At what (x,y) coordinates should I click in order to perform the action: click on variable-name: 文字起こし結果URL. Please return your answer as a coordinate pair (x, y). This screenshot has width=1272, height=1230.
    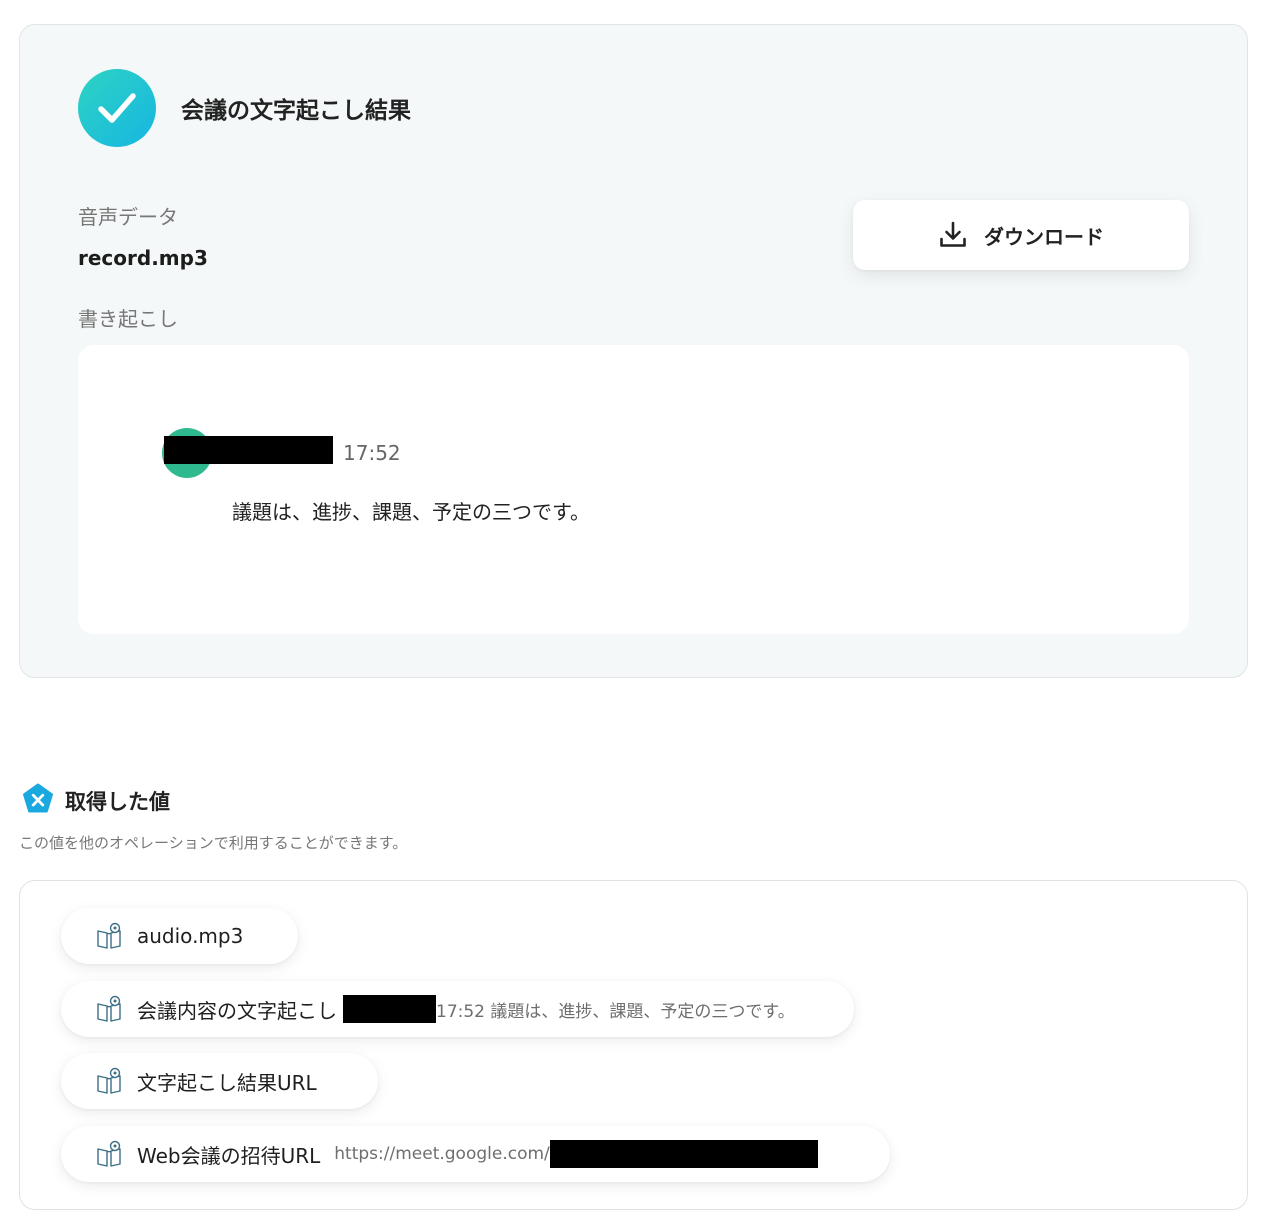
    Looking at the image, I should click on (227, 1082).